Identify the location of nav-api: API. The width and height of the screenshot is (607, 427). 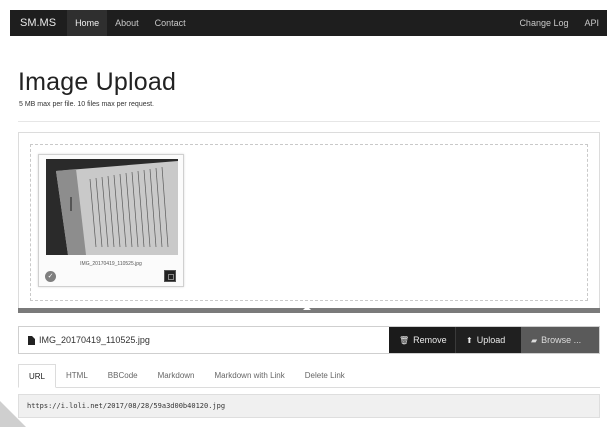
(591, 23).